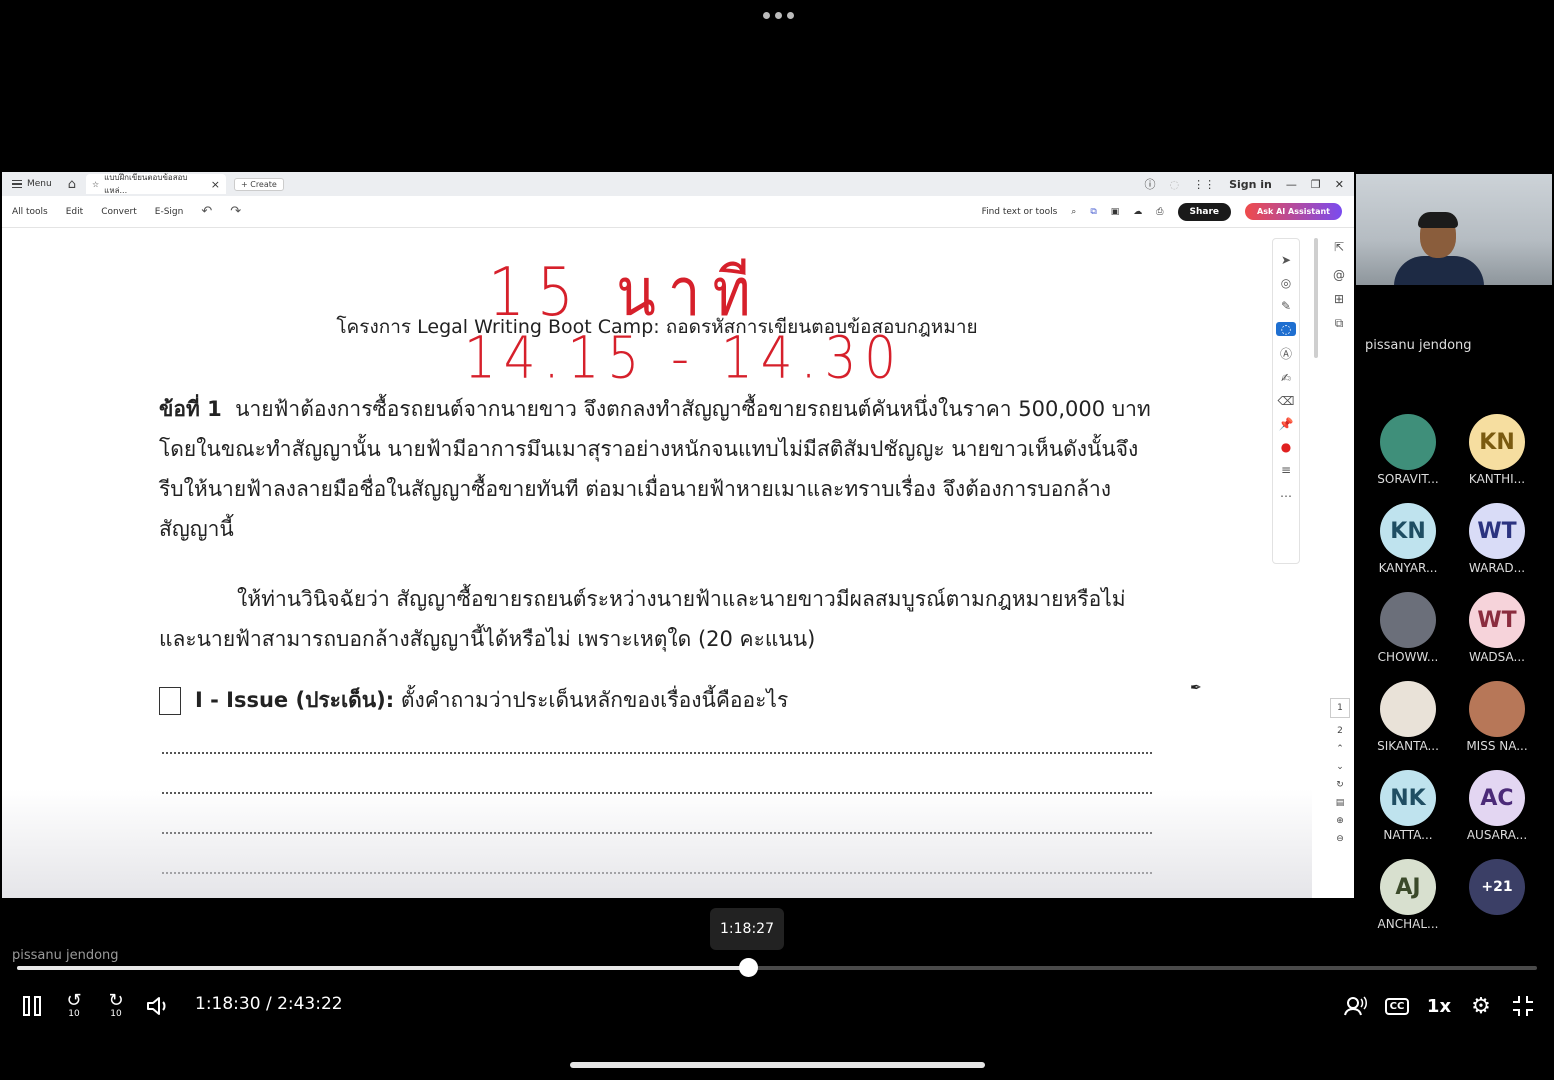  What do you see at coordinates (657, 843) in the screenshot?
I see `bottom-fade-overlay` at bounding box center [657, 843].